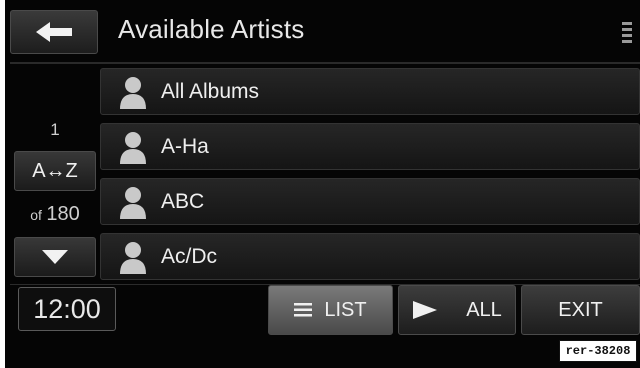 The image size is (640, 368). What do you see at coordinates (55, 129) in the screenshot?
I see `page-current: 1` at bounding box center [55, 129].